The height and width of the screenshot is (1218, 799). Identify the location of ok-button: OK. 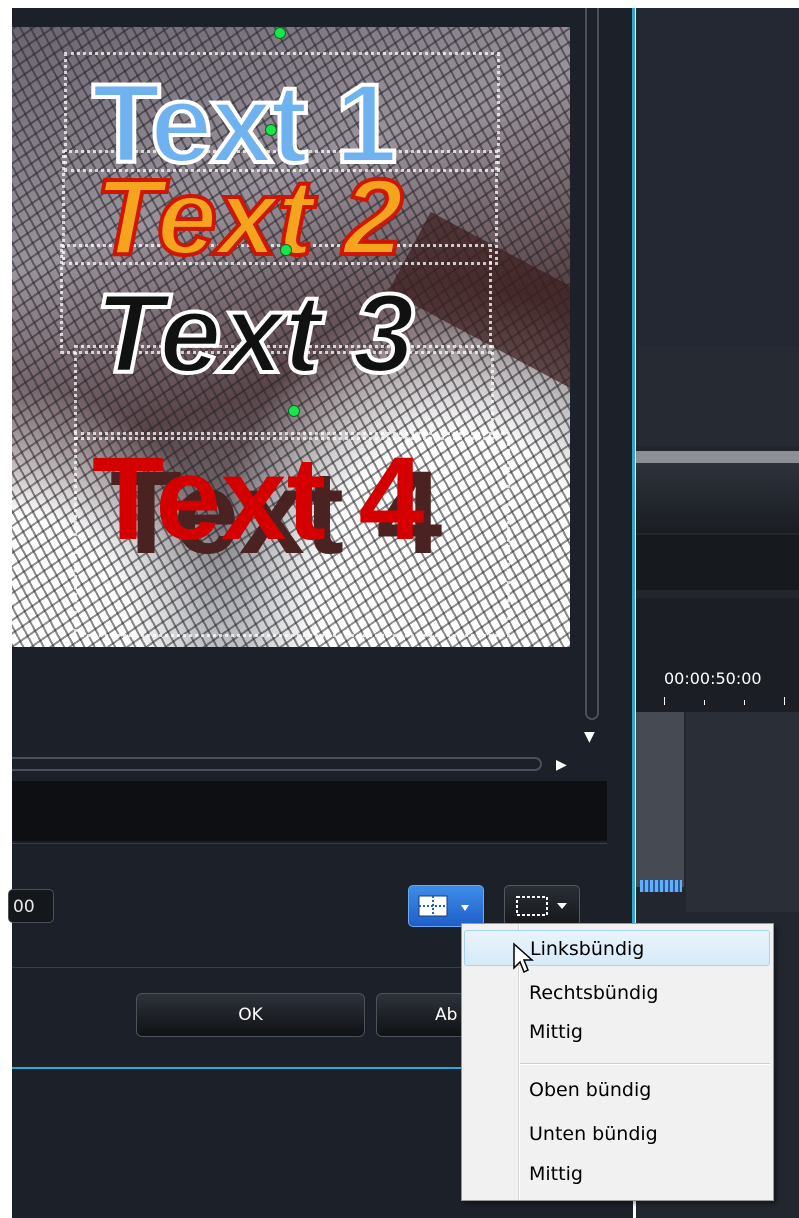
(250, 1015).